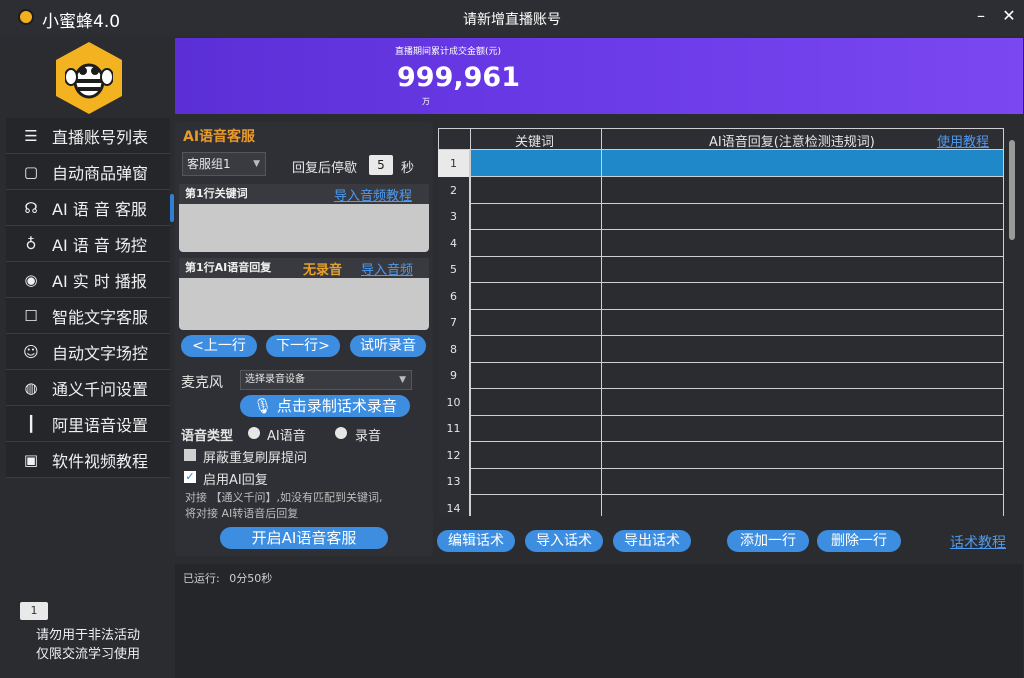 This screenshot has height=678, width=1024. I want to click on sidebar-item-video-tutorial: ▣ 软件视频教程, so click(88, 460).